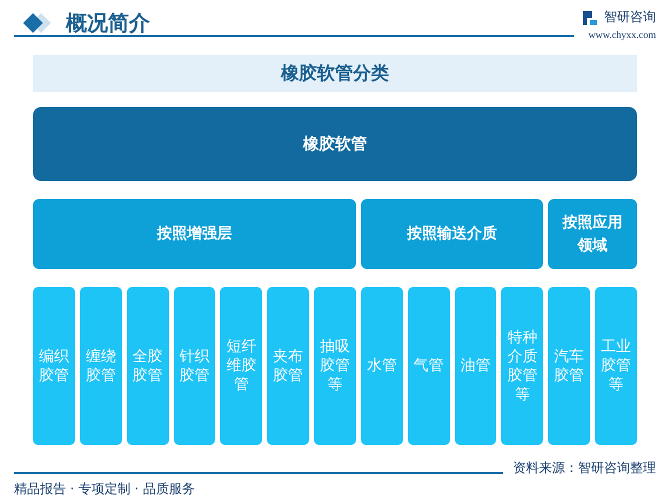 The image size is (670, 503). What do you see at coordinates (590, 18) in the screenshot?
I see `logo-icon` at bounding box center [590, 18].